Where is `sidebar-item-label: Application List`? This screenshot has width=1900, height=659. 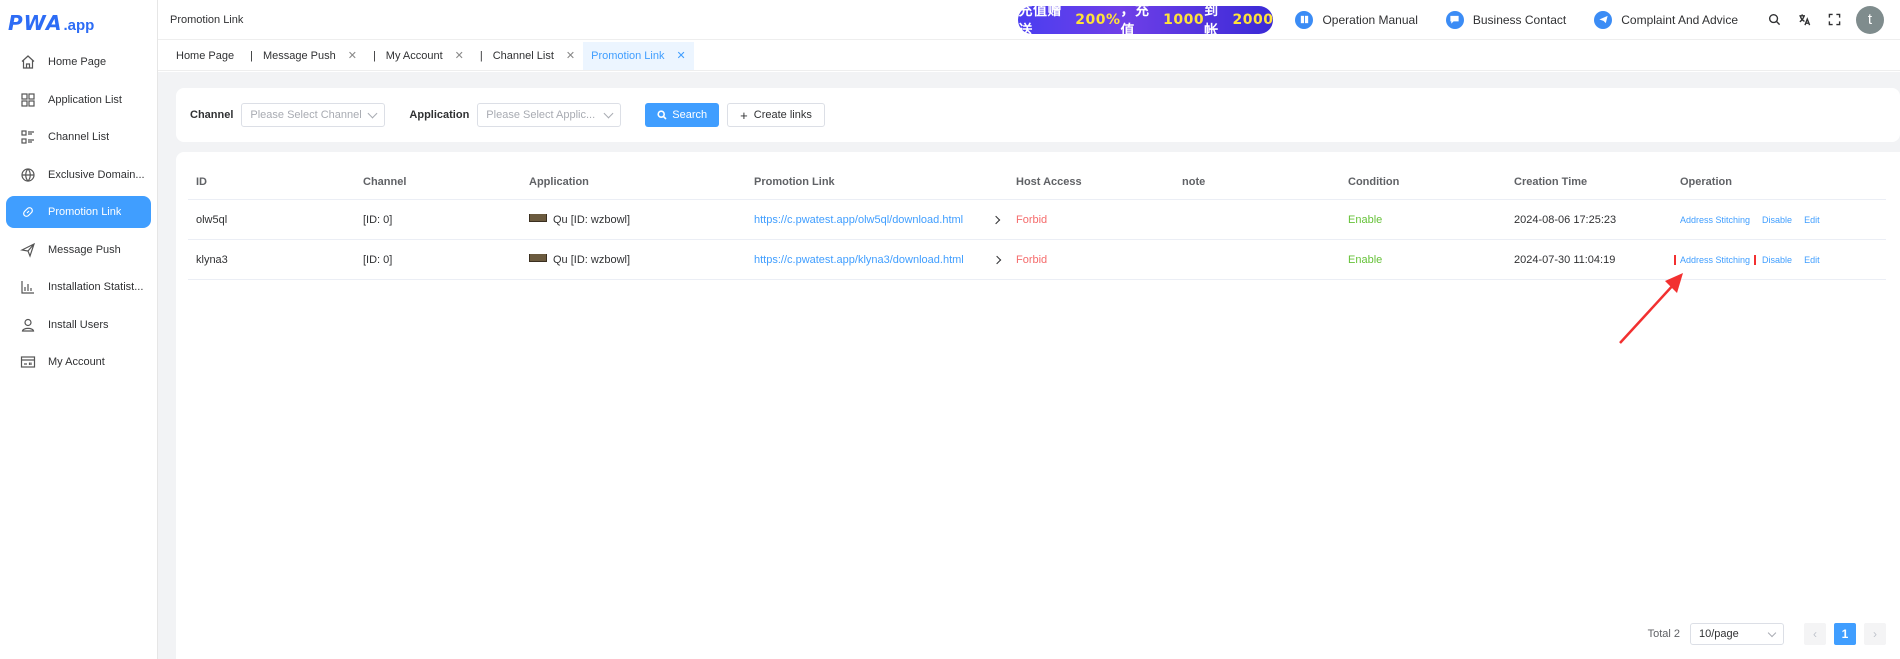
sidebar-item-label: Application List is located at coordinates (85, 99).